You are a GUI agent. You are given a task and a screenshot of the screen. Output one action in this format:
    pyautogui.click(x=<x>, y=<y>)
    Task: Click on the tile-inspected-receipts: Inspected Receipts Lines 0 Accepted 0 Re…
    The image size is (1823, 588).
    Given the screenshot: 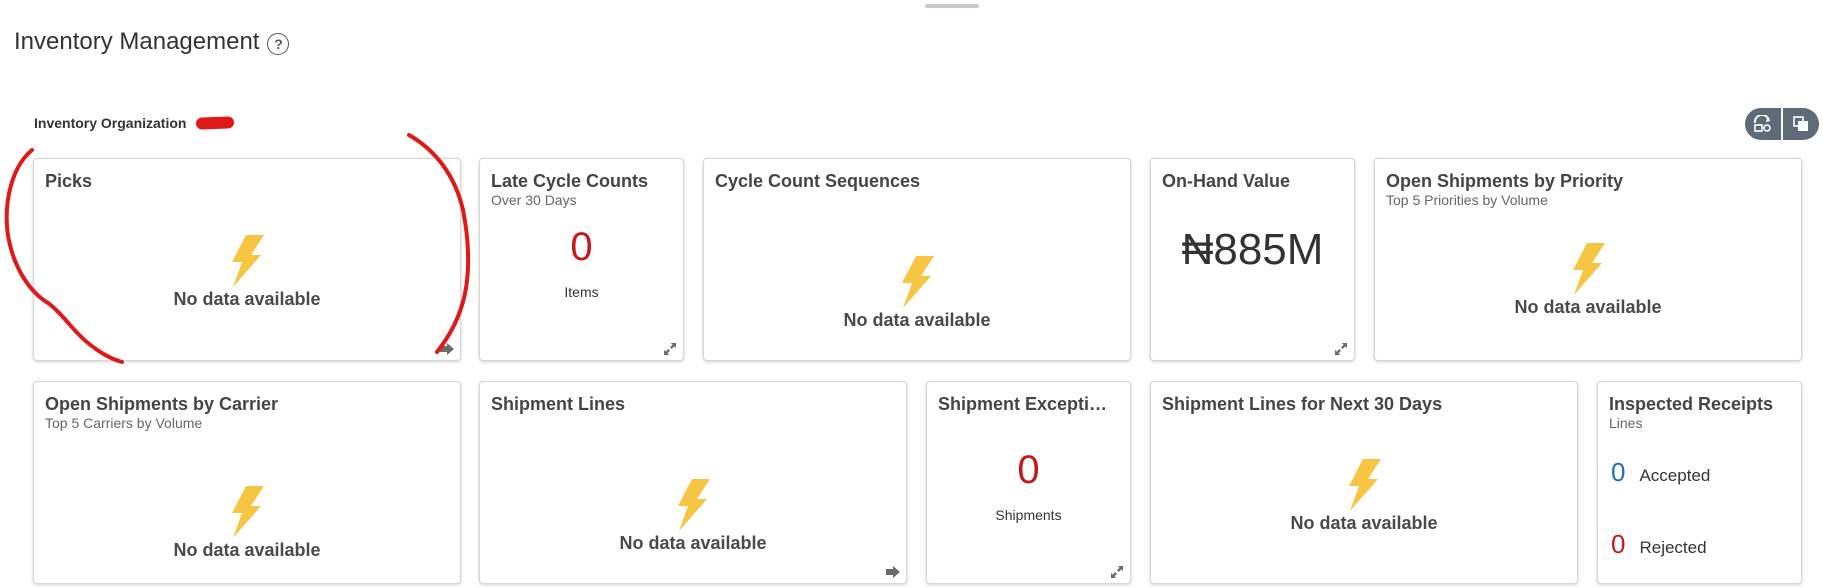 What is the action you would take?
    pyautogui.click(x=1699, y=482)
    